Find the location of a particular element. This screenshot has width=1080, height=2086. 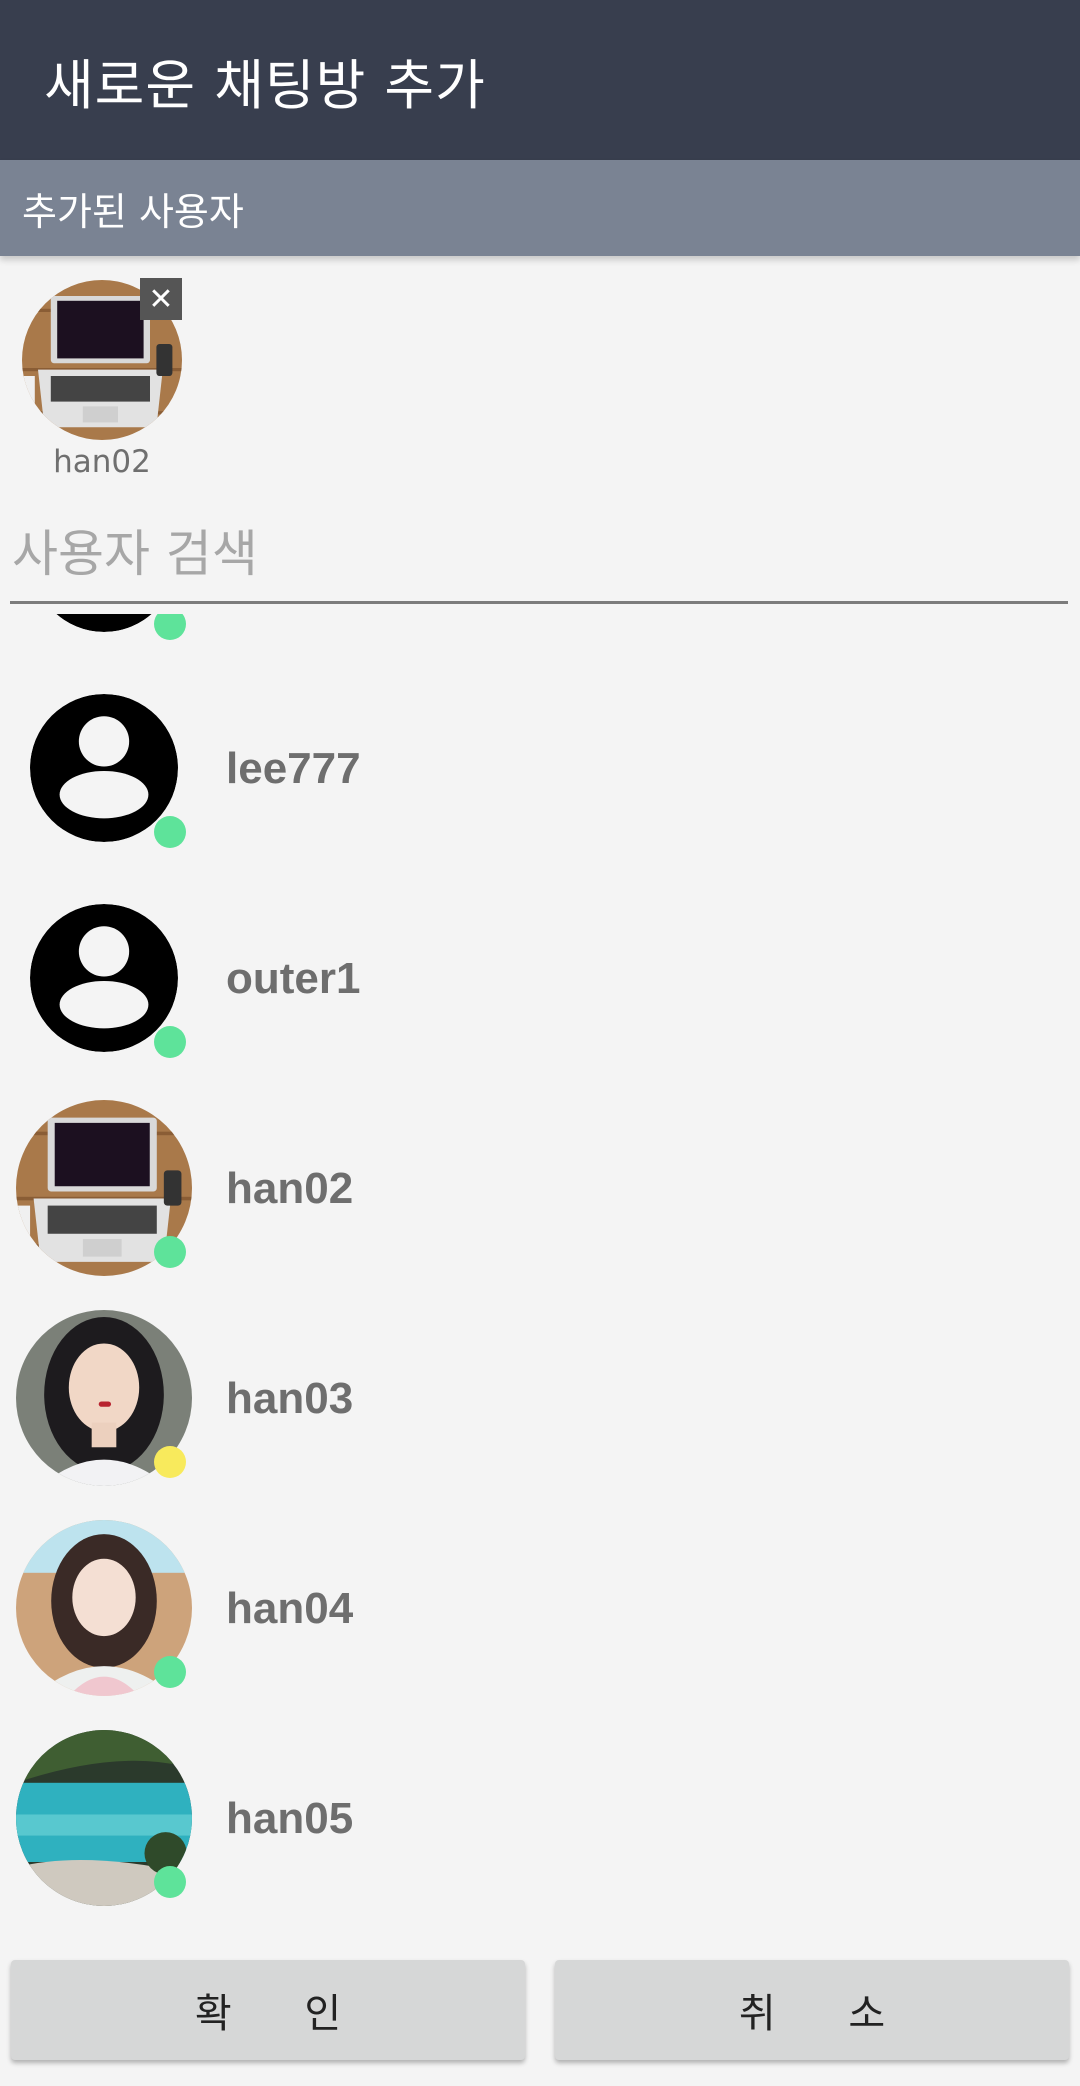

search-input is located at coordinates (539, 555).